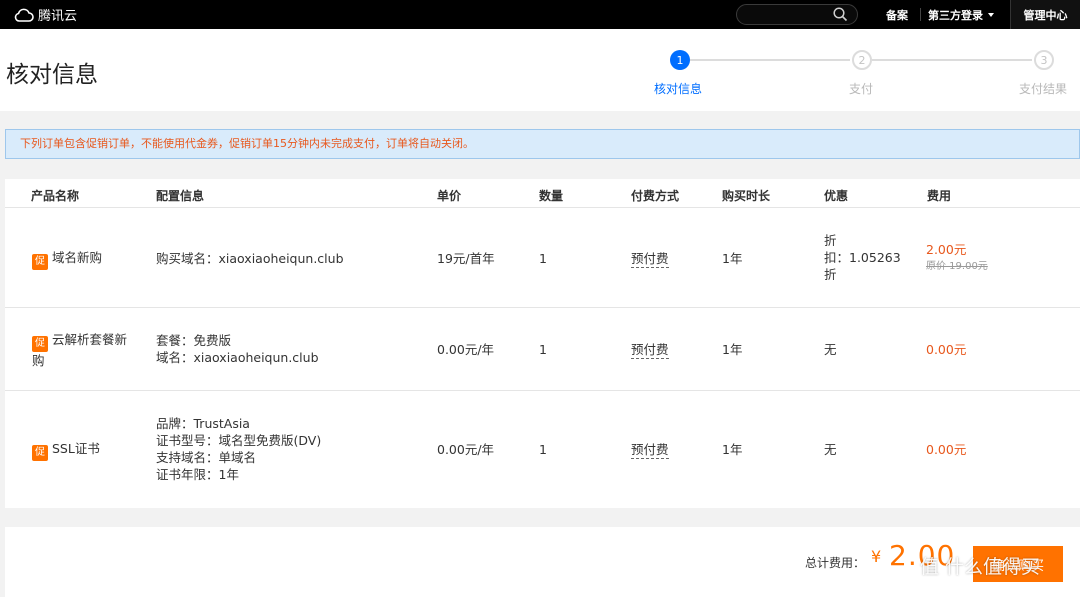 Image resolution: width=1080 pixels, height=597 pixels. What do you see at coordinates (38, 360) in the screenshot?
I see `product-name-label: 购` at bounding box center [38, 360].